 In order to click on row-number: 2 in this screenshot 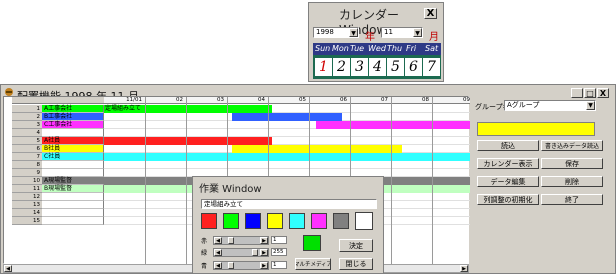, I will do `click(27, 117)`.